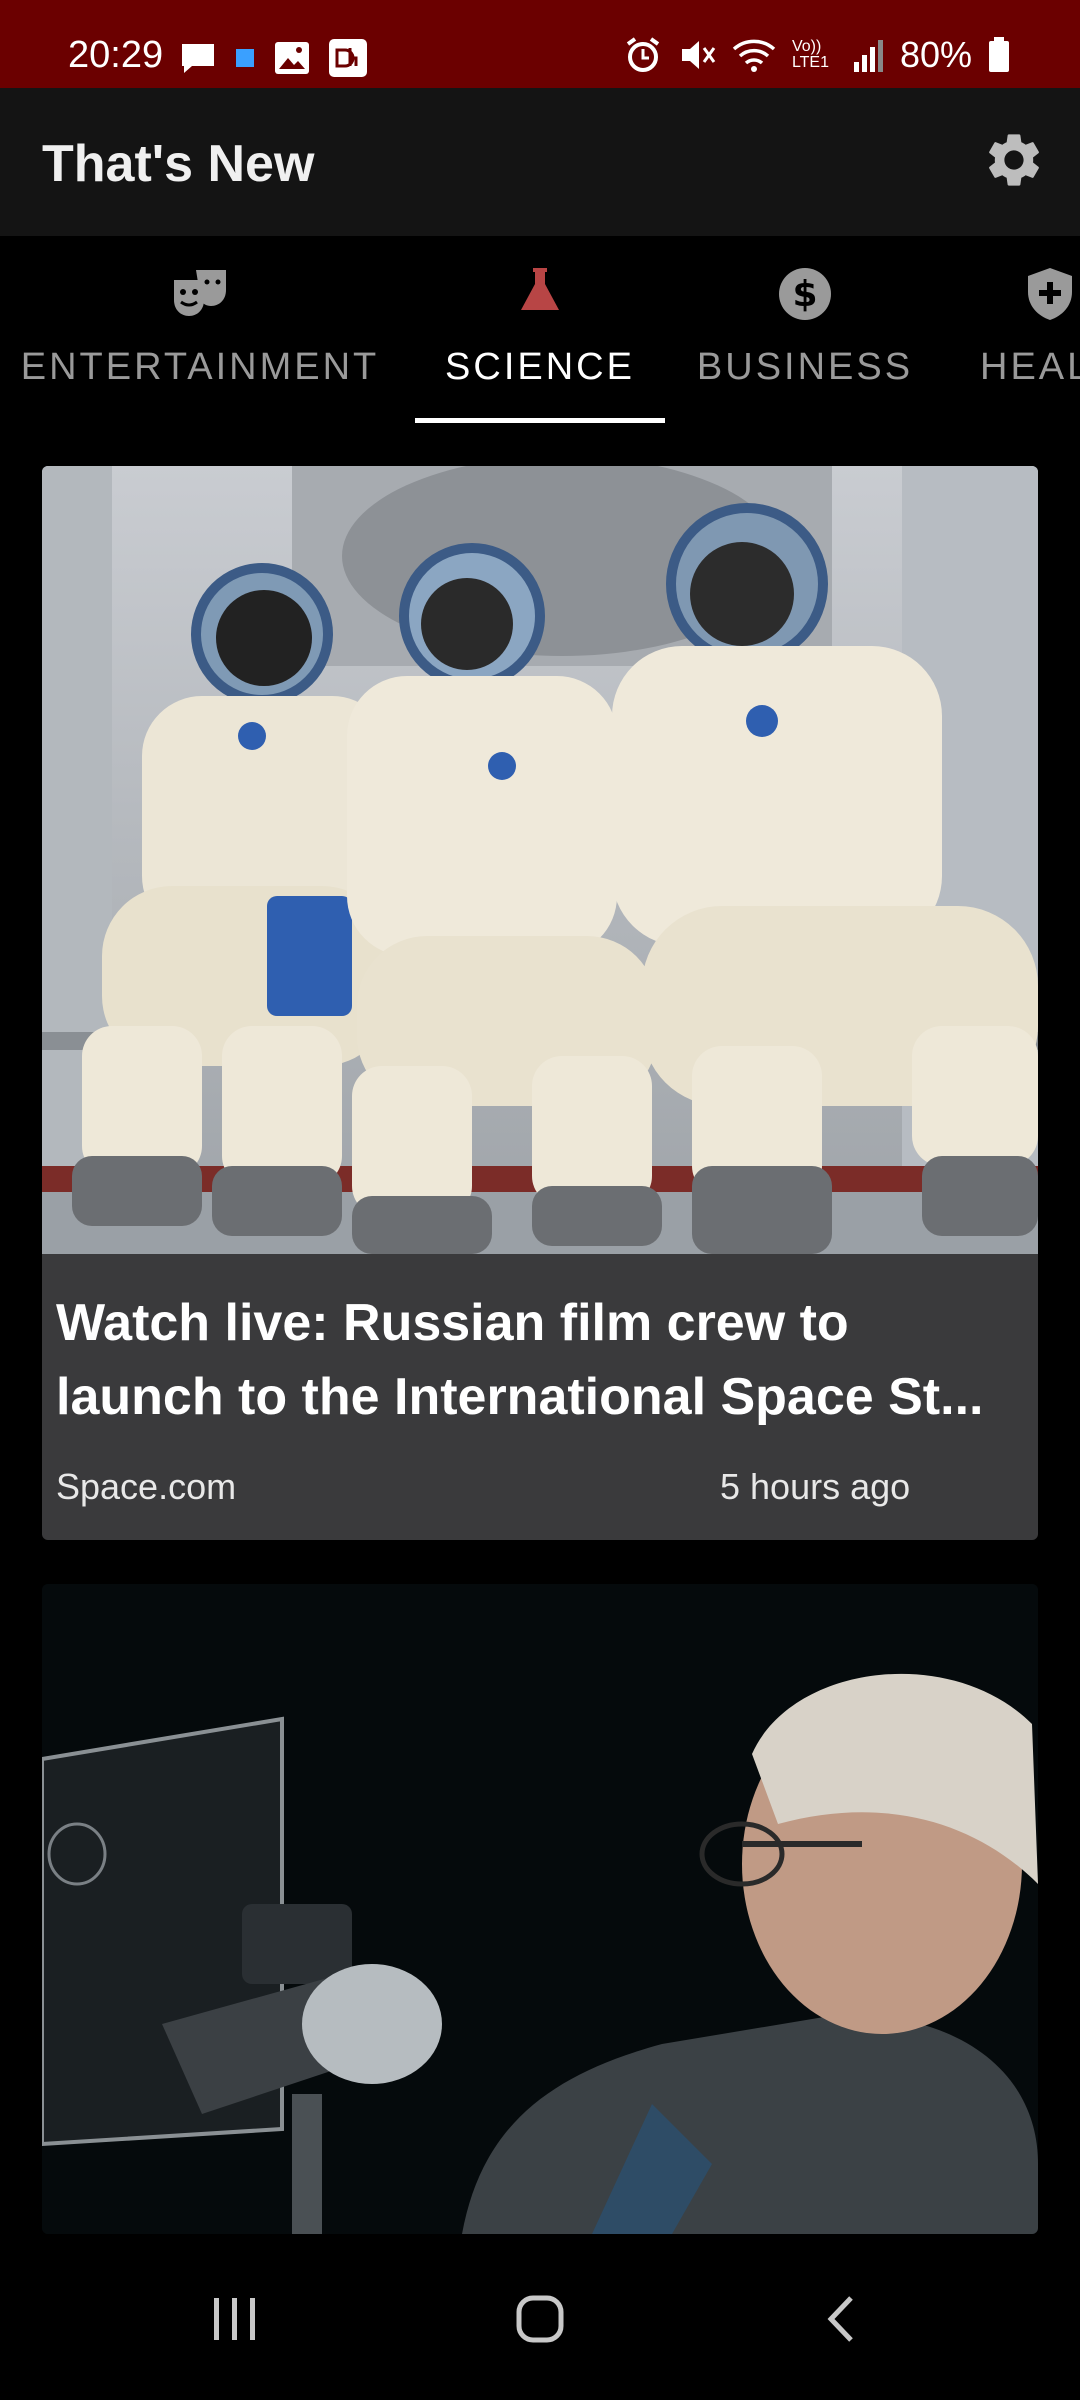 The width and height of the screenshot is (1080, 2400). I want to click on mute-icon, so click(698, 55).